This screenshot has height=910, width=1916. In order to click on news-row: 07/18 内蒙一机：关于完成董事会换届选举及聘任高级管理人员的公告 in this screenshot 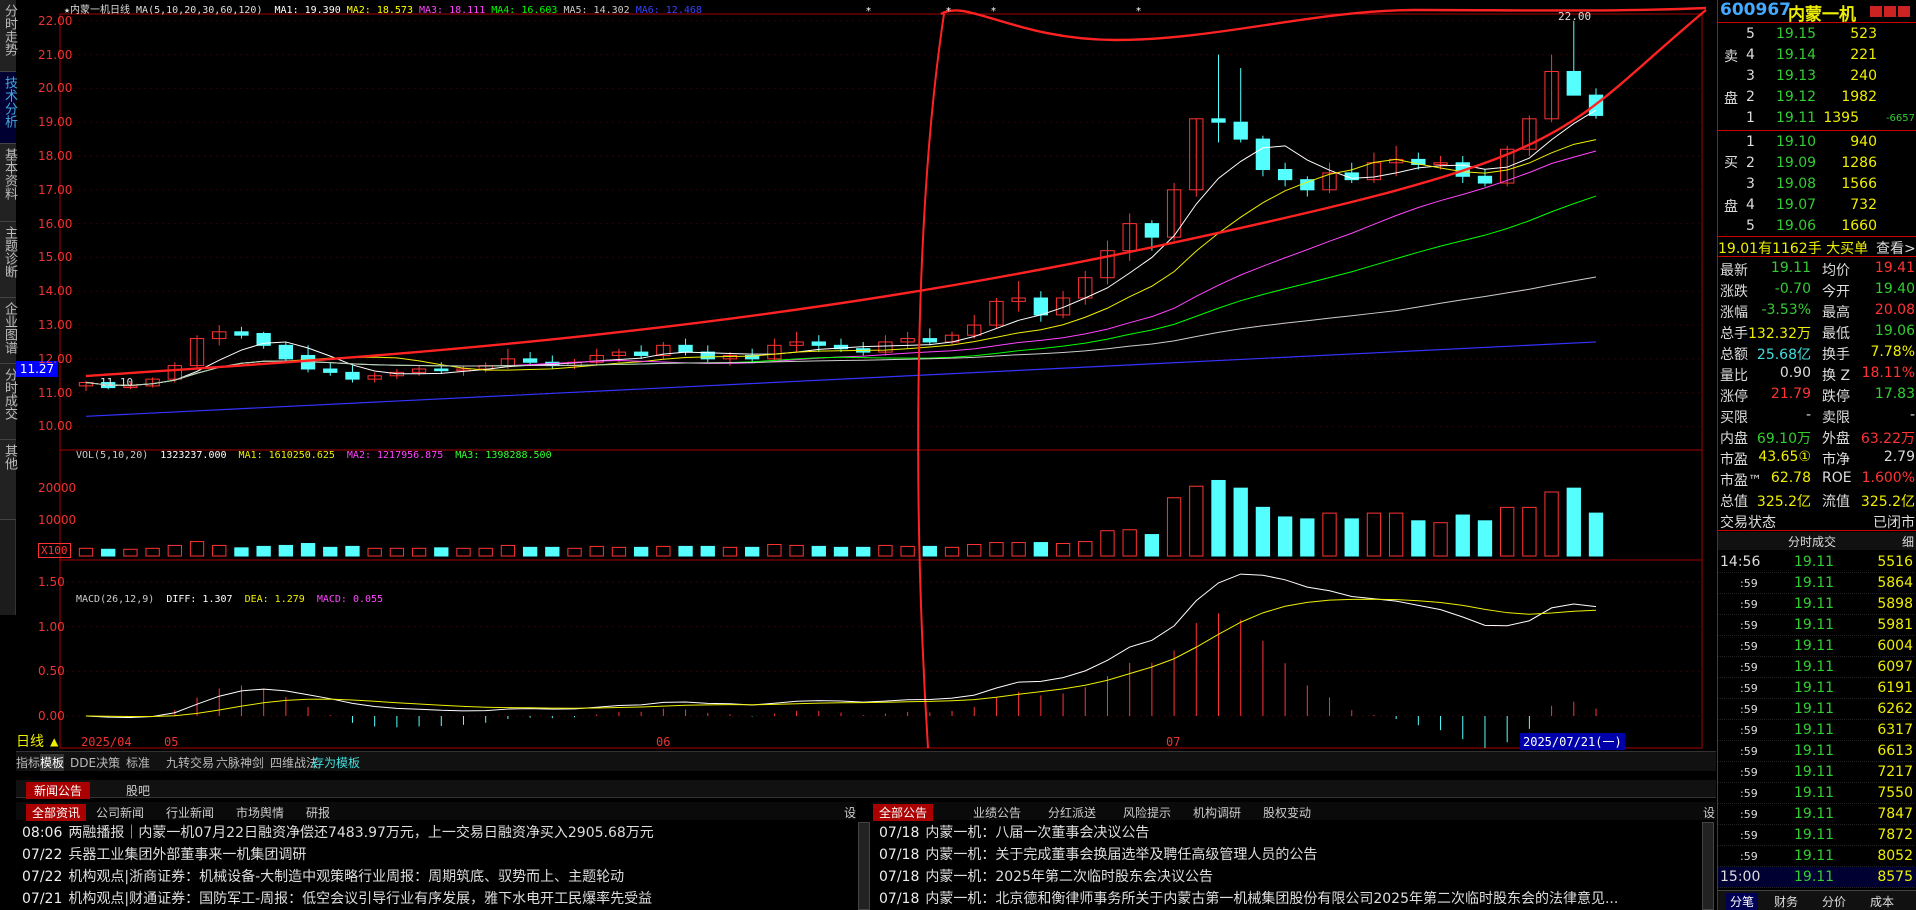, I will do `click(1098, 854)`.